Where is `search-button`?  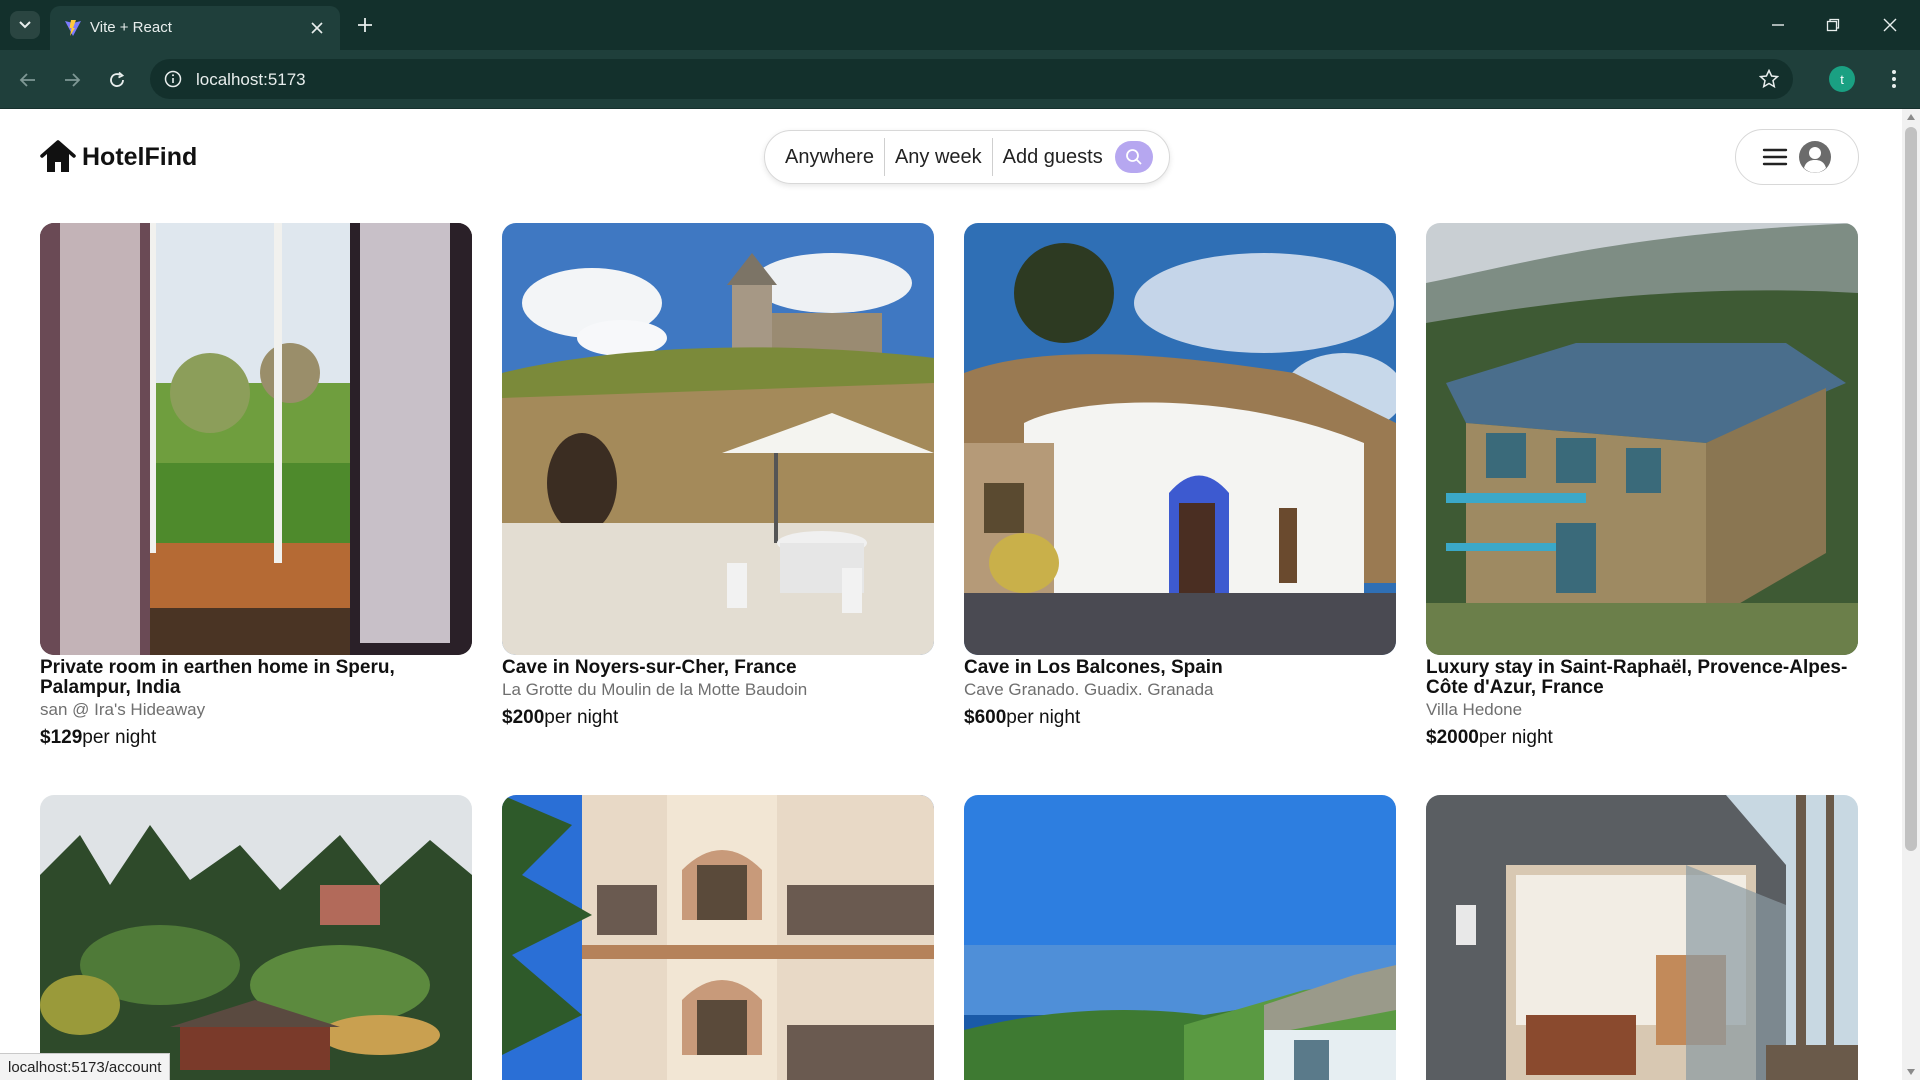
search-button is located at coordinates (1133, 157).